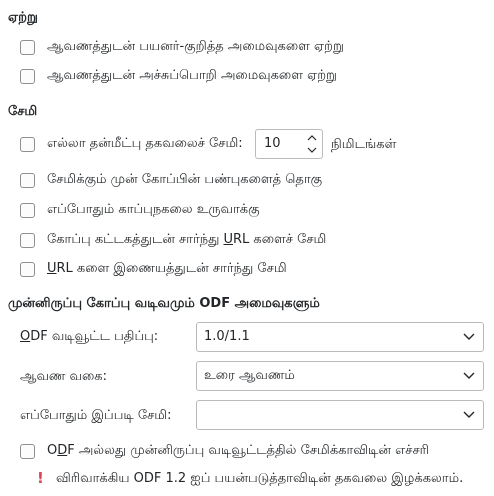  What do you see at coordinates (27, 210) in the screenshot?
I see `always-backup-checkbox` at bounding box center [27, 210].